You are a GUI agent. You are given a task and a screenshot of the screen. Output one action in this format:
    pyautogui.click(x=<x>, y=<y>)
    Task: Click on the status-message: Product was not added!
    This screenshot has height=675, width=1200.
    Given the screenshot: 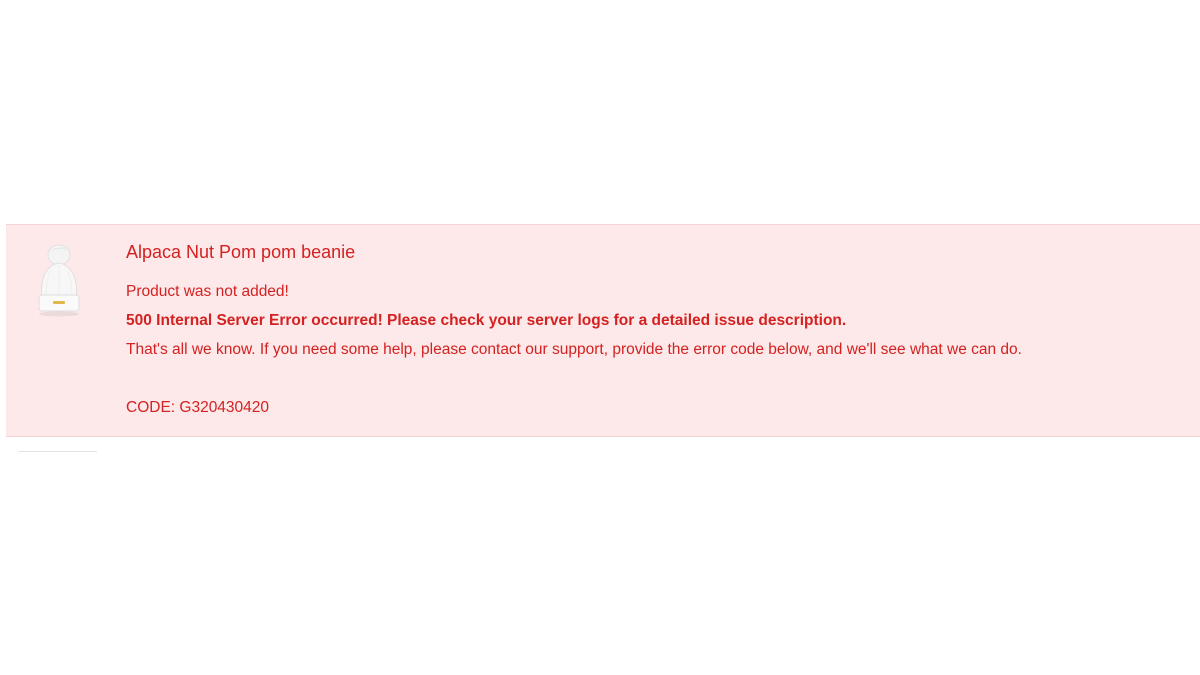 What is the action you would take?
    pyautogui.click(x=207, y=291)
    